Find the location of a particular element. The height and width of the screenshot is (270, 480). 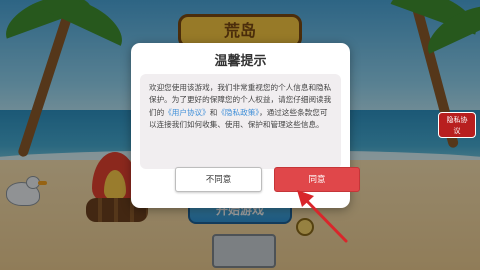

privacy-badge-label: 隐私协议 is located at coordinates (457, 125).